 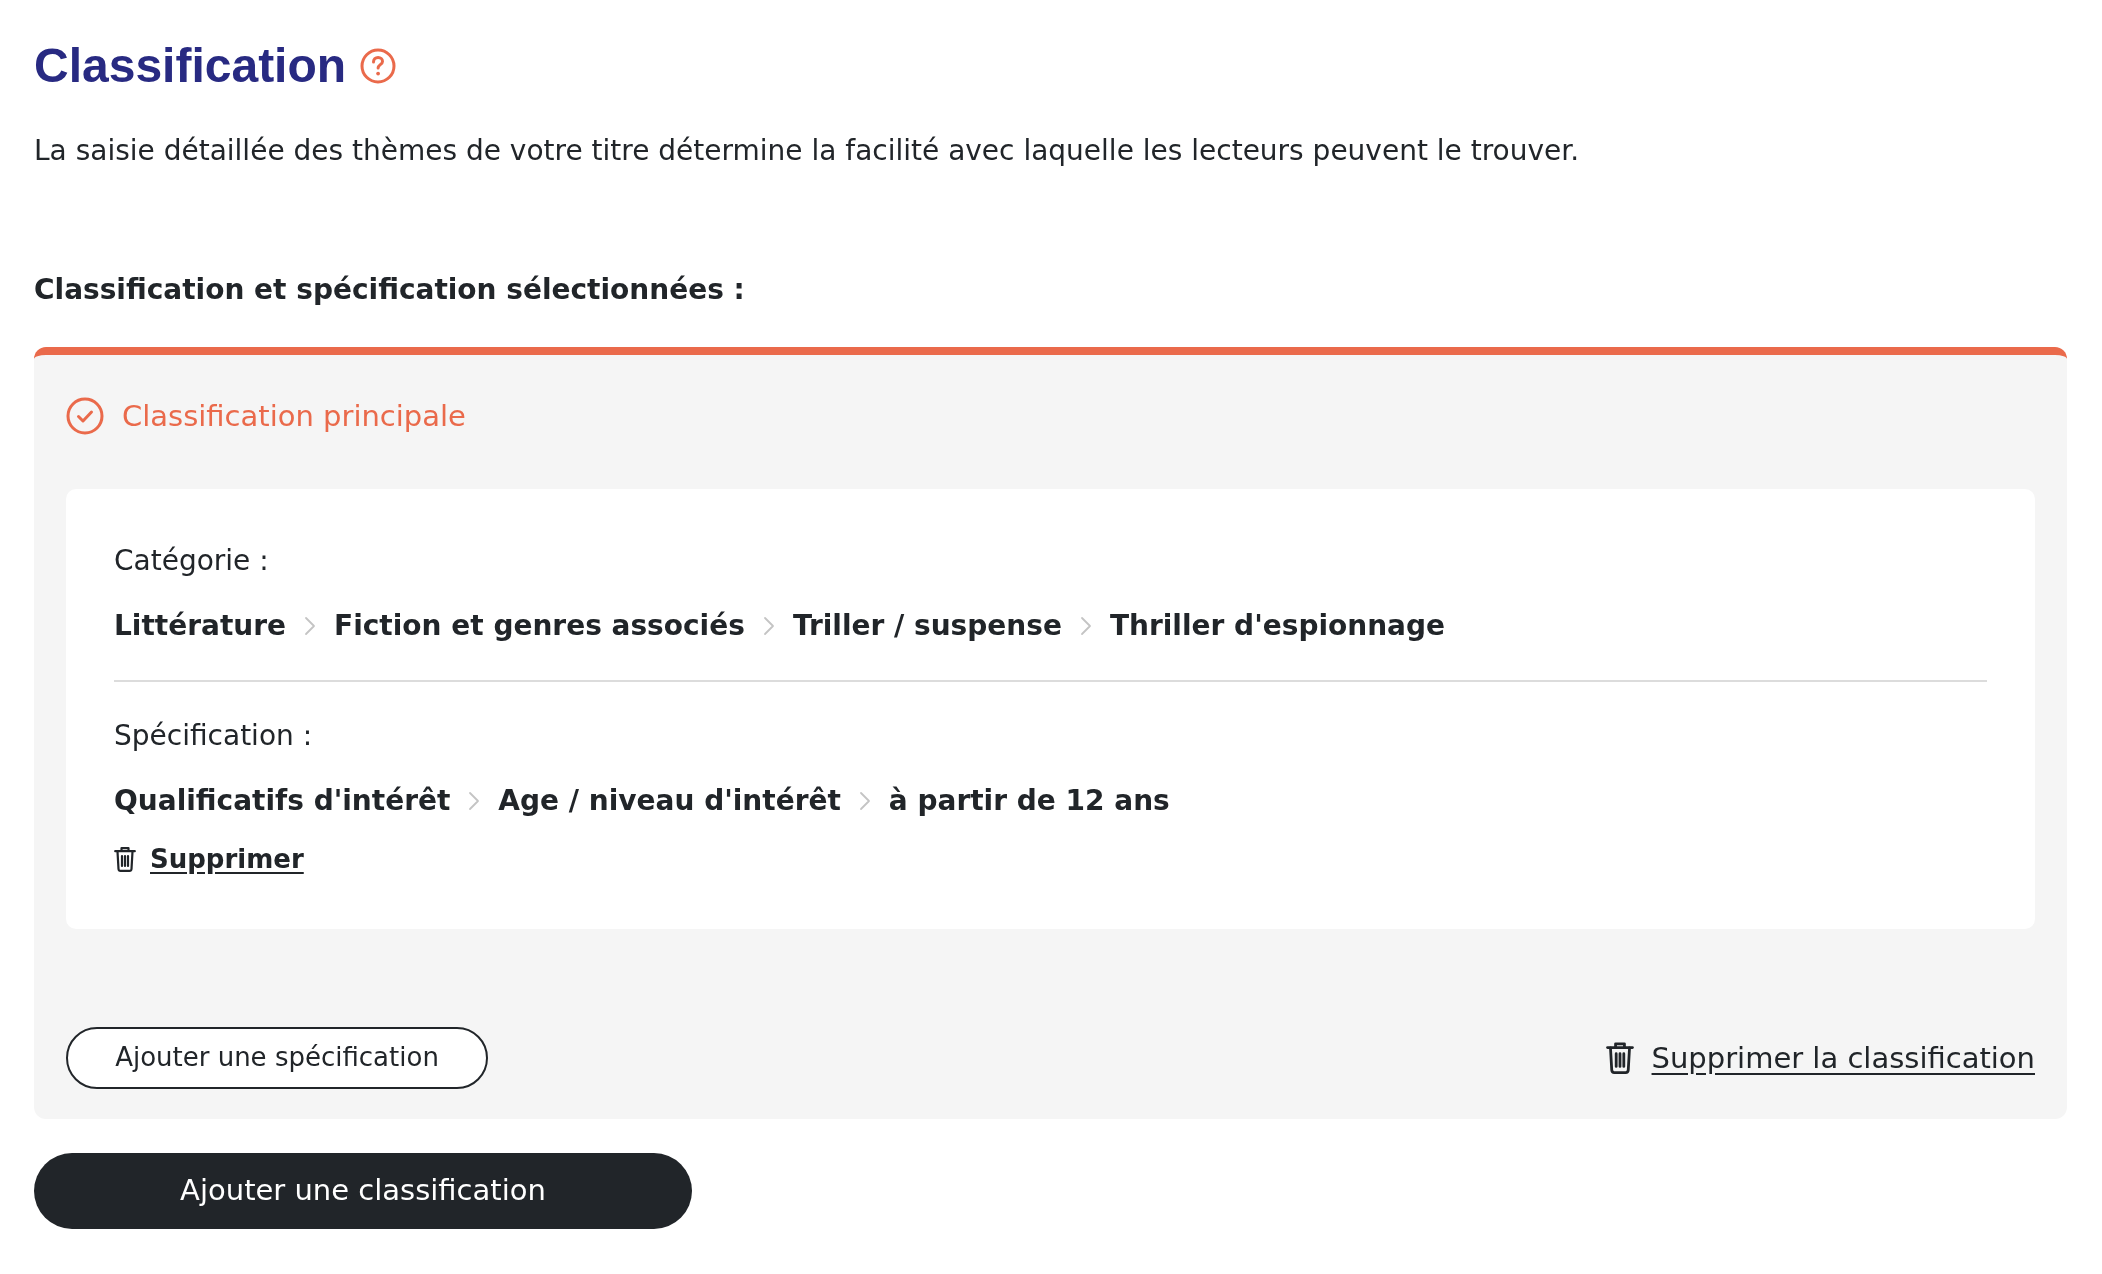 What do you see at coordinates (539, 625) in the screenshot?
I see `category-path-item: Fiction et genres associés` at bounding box center [539, 625].